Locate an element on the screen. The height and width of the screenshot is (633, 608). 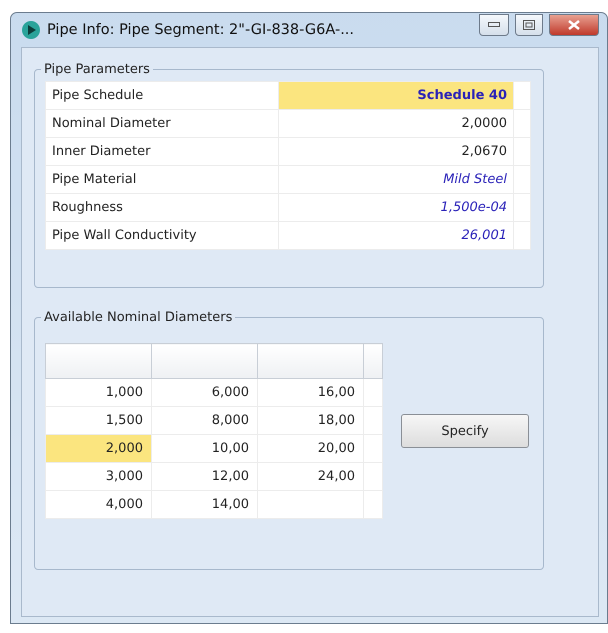
close-button is located at coordinates (574, 25).